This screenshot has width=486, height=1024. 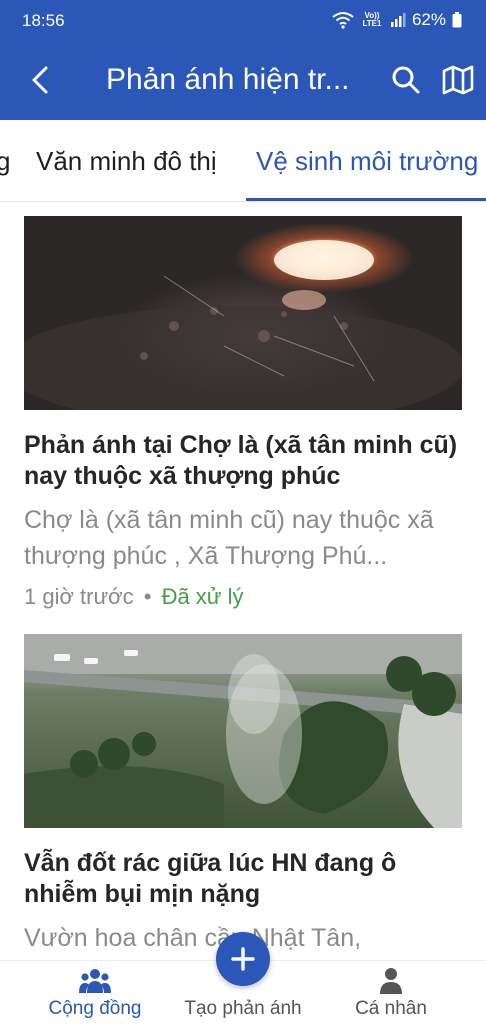 I want to click on person-icon, so click(x=391, y=981).